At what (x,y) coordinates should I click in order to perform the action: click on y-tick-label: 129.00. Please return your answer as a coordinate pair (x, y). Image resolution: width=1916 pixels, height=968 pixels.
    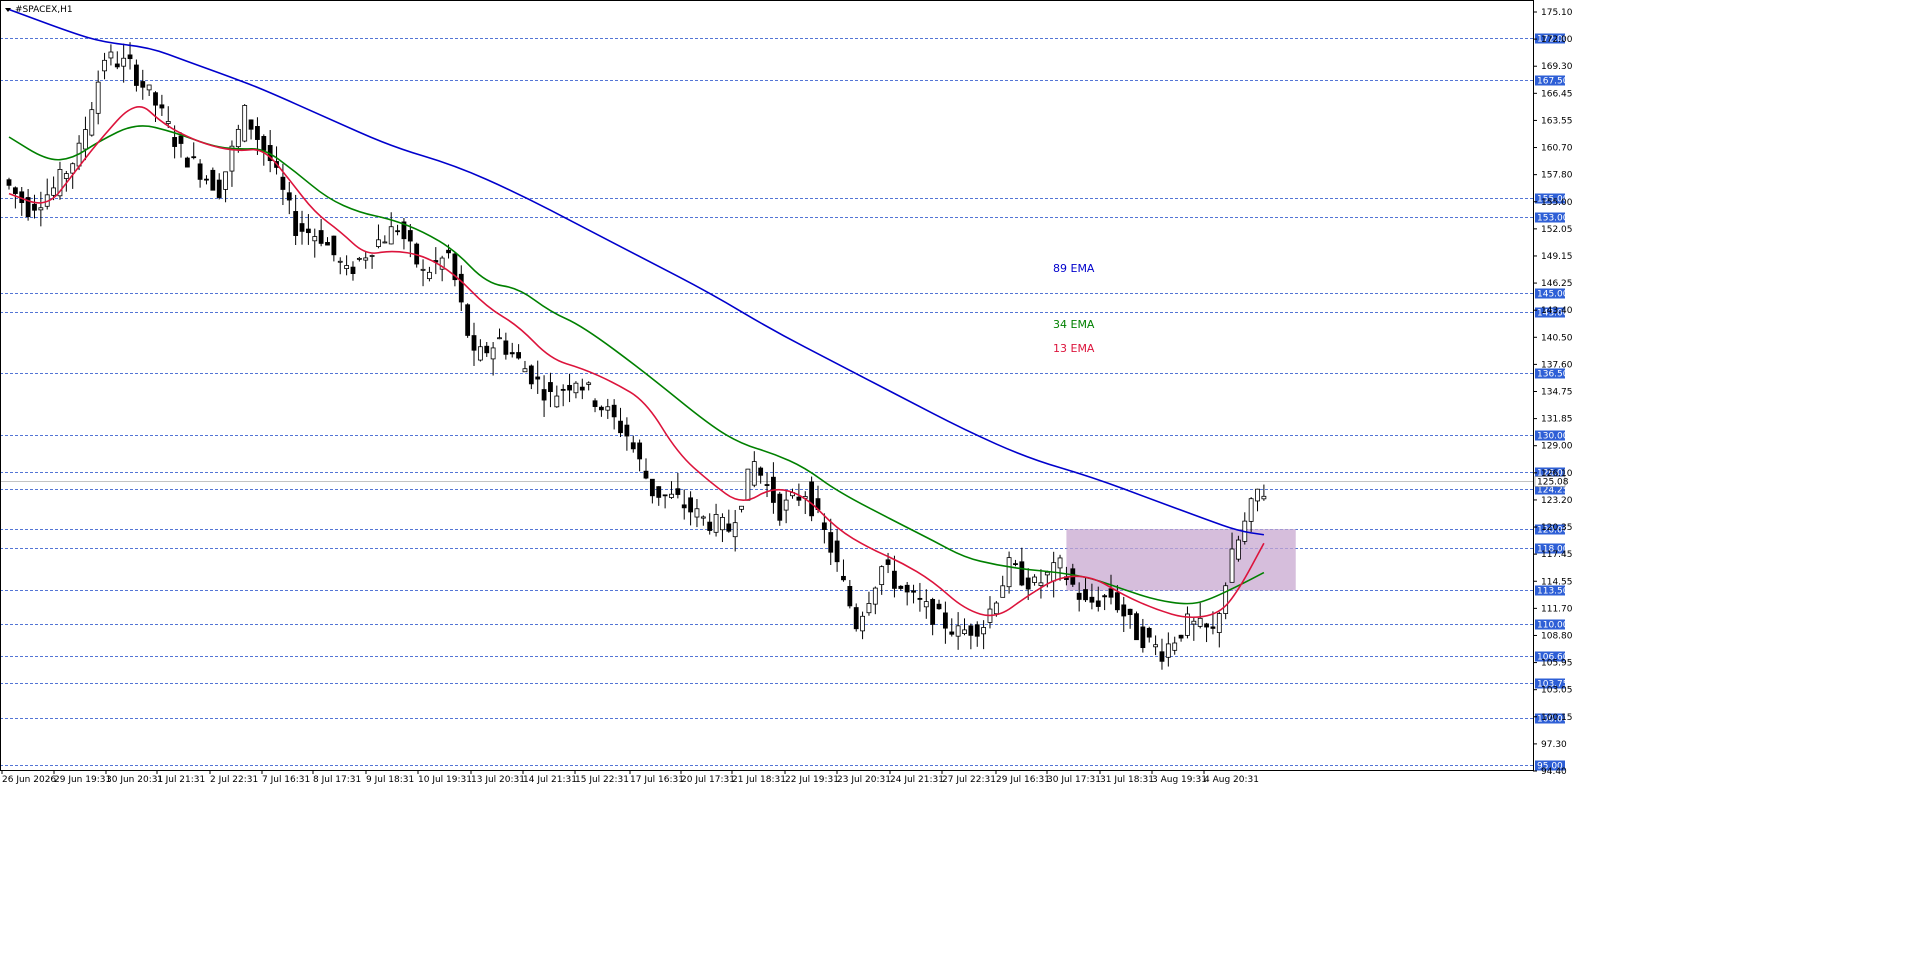
    Looking at the image, I should click on (1557, 447).